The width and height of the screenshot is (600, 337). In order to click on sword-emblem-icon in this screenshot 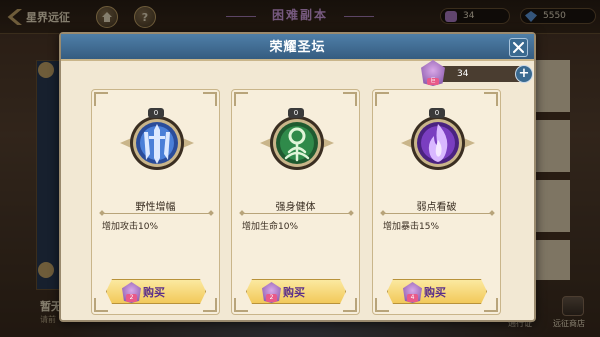, I will do `click(157, 143)`.